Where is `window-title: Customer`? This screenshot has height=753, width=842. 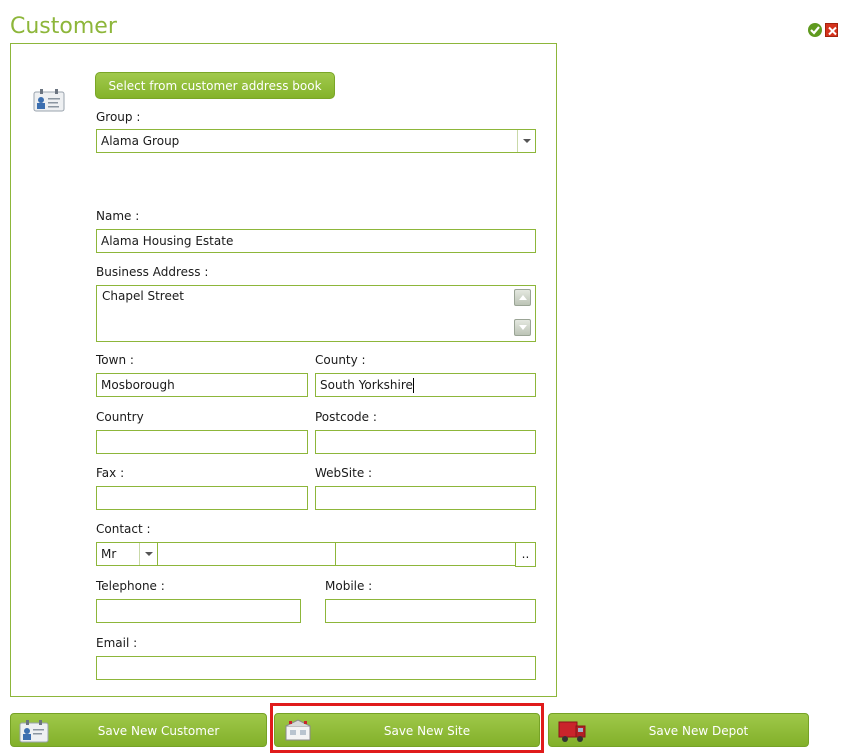 window-title: Customer is located at coordinates (63, 26).